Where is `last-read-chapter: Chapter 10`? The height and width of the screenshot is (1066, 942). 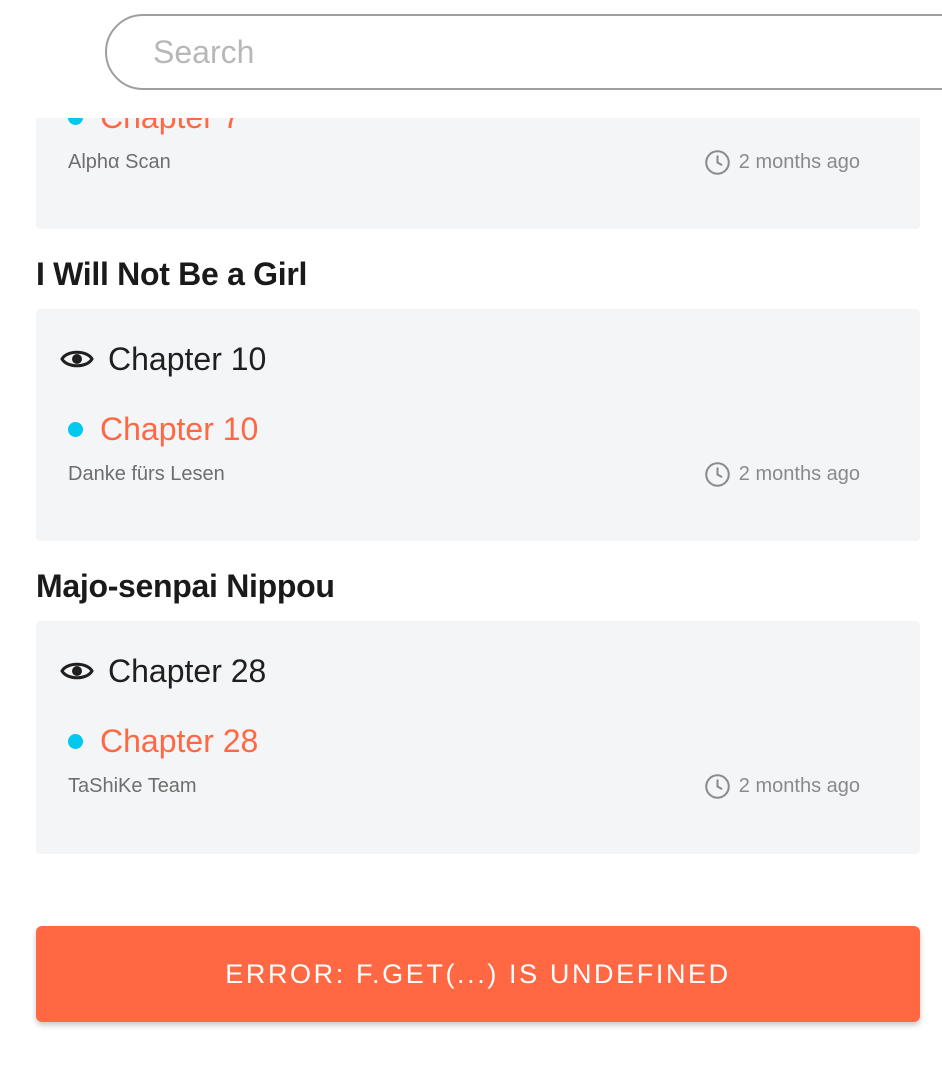
last-read-chapter: Chapter 10 is located at coordinates (163, 359).